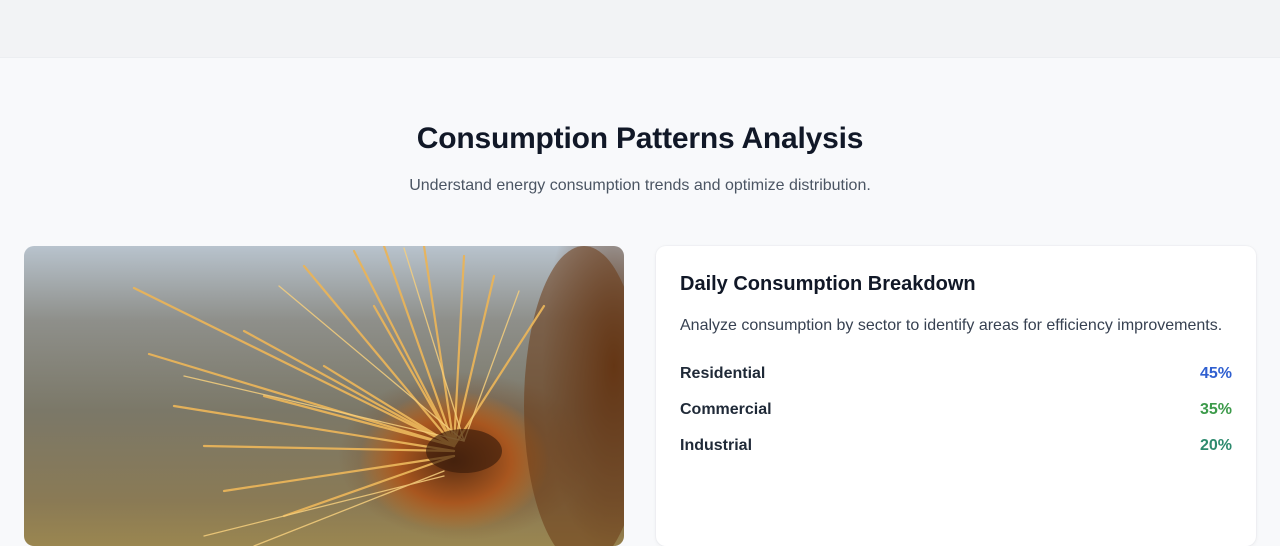 The width and height of the screenshot is (1280, 546). Describe the element at coordinates (956, 447) in the screenshot. I see `sector-row-industrial: Industrial 20%` at that location.